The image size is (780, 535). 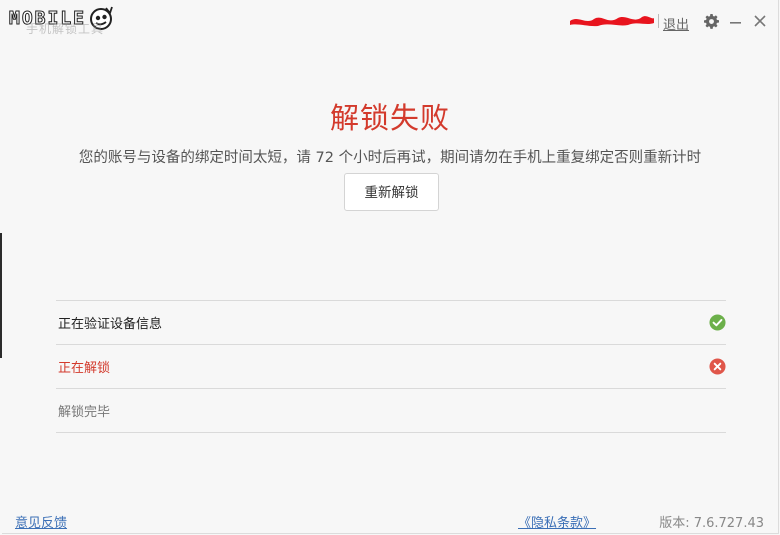 I want to click on redacted-account-name, so click(x=612, y=21).